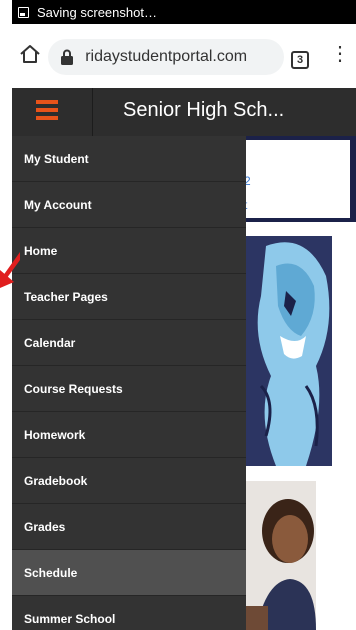 This screenshot has height=630, width=356. Describe the element at coordinates (70, 618) in the screenshot. I see `nav-item-label: Summer School` at that location.